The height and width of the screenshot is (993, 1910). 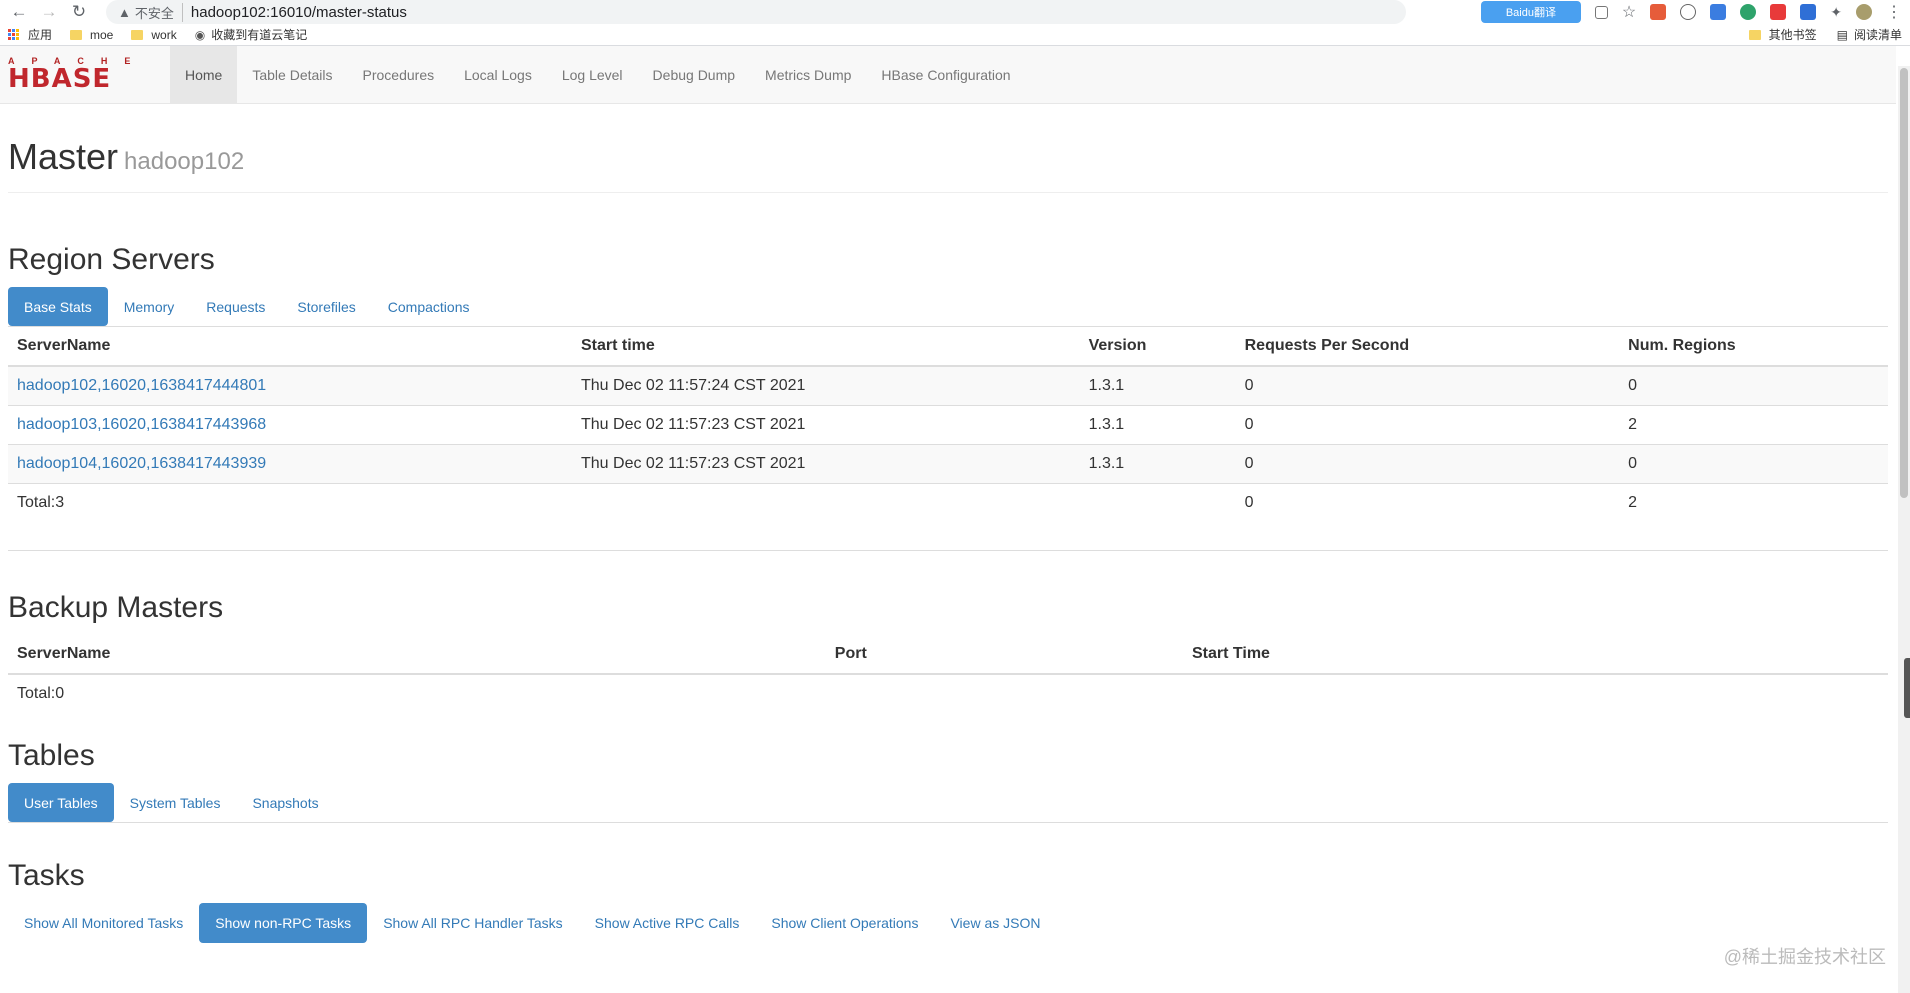 I want to click on globe-icon: ◉, so click(x=200, y=34).